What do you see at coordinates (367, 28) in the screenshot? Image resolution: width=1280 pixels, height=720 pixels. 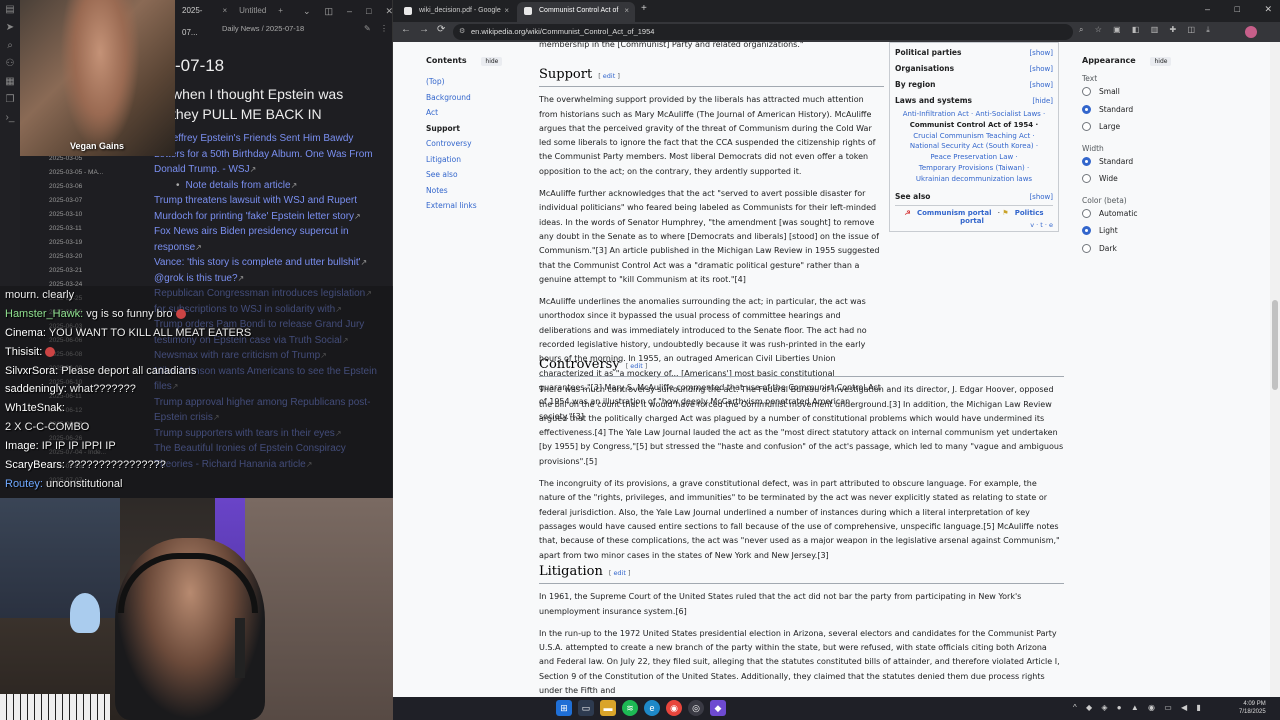 I see `edit-icon: ✎` at bounding box center [367, 28].